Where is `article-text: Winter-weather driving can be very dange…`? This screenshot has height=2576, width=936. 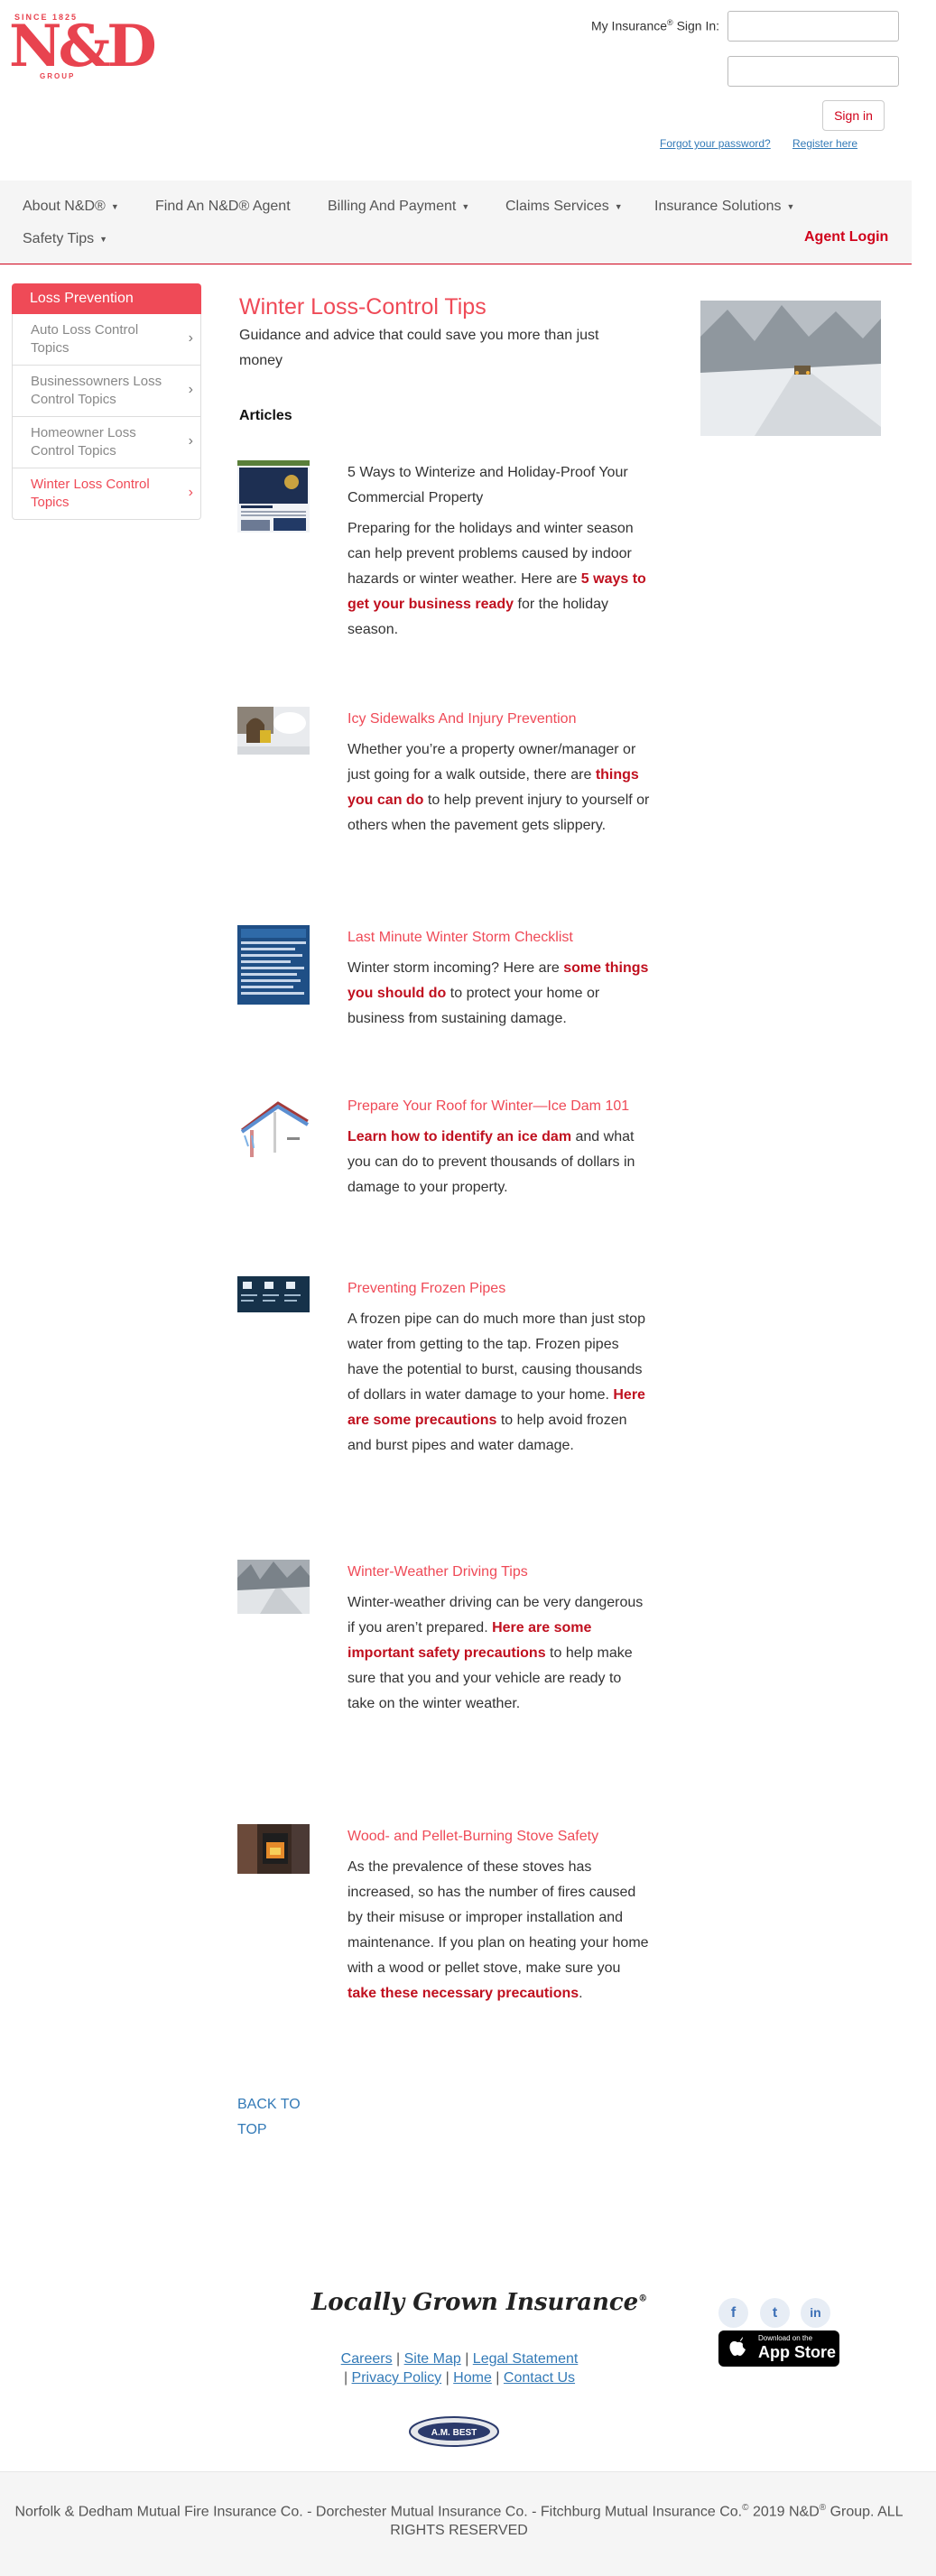 article-text: Winter-weather driving can be very dange… is located at coordinates (496, 1653).